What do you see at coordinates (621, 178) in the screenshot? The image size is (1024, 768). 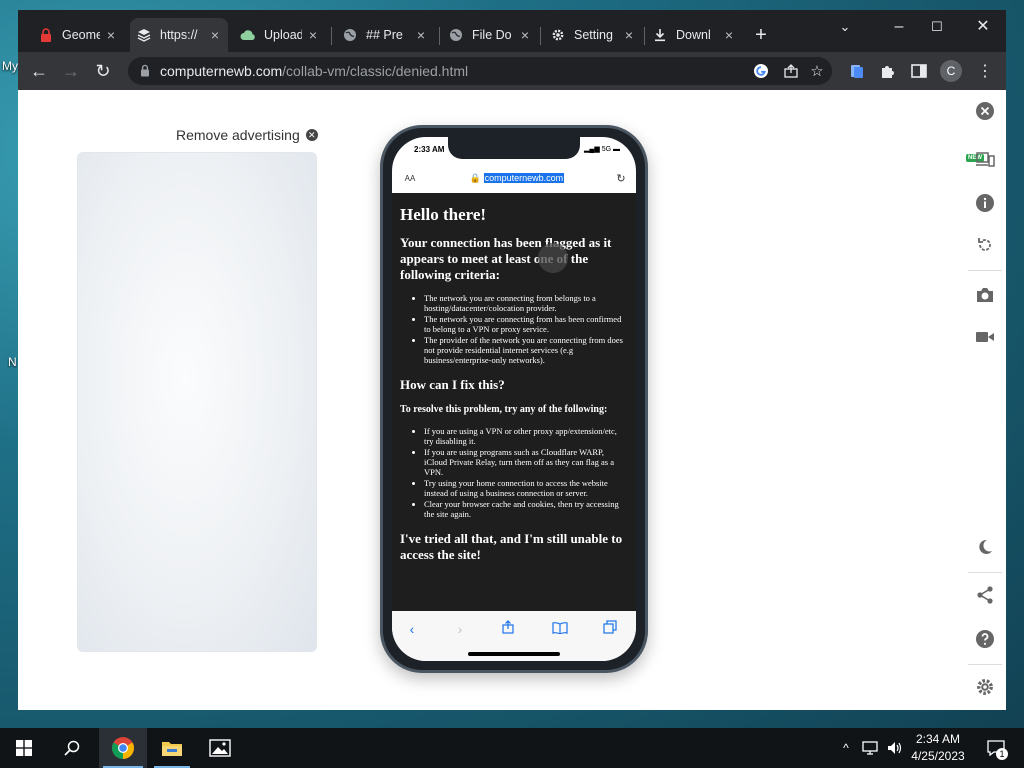 I see `reload-icon: ↻` at bounding box center [621, 178].